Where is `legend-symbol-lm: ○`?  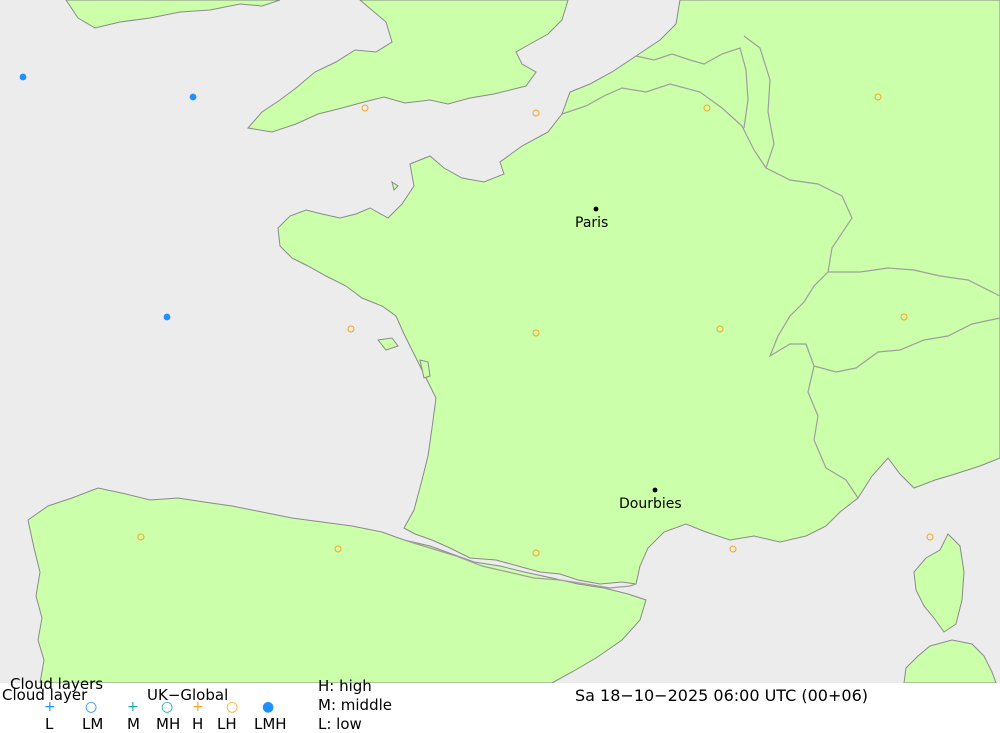 legend-symbol-lm: ○ is located at coordinates (91, 707).